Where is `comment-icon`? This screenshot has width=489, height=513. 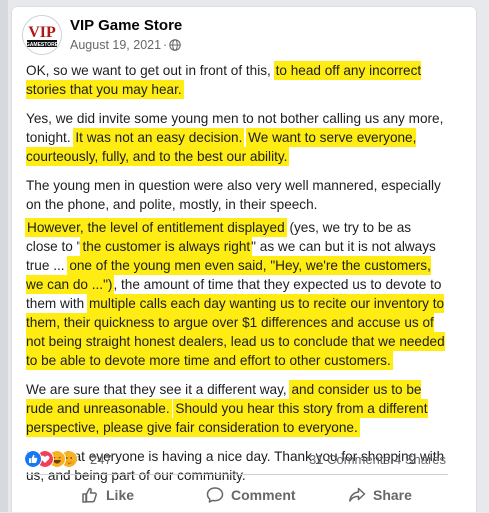
comment-icon is located at coordinates (215, 495).